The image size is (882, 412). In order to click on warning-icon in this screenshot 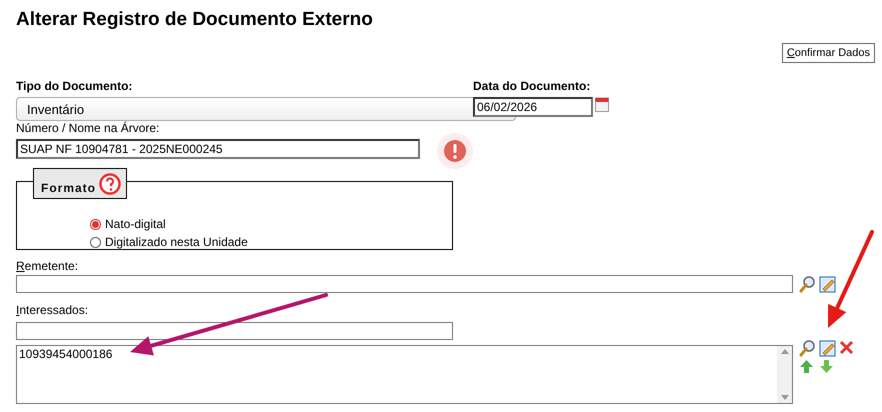, I will do `click(455, 151)`.